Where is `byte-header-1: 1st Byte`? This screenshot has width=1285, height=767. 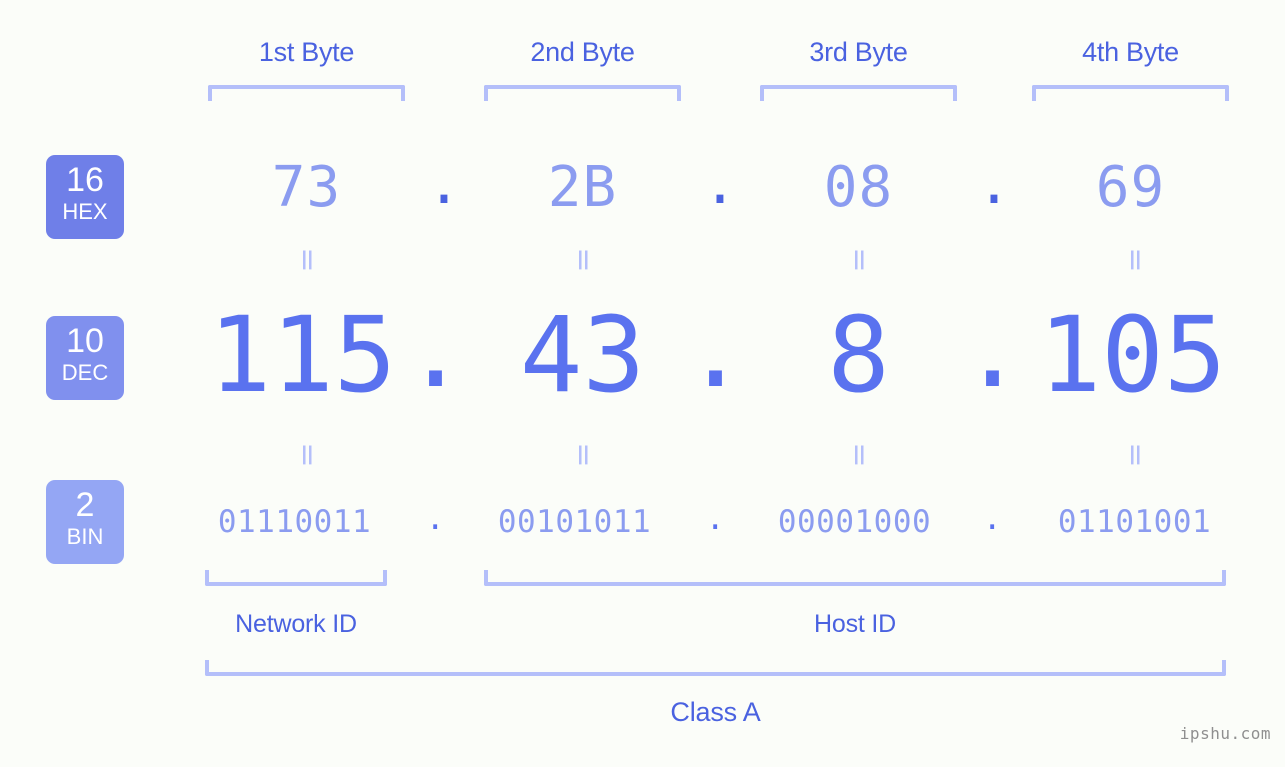
byte-header-1: 1st Byte is located at coordinates (306, 52).